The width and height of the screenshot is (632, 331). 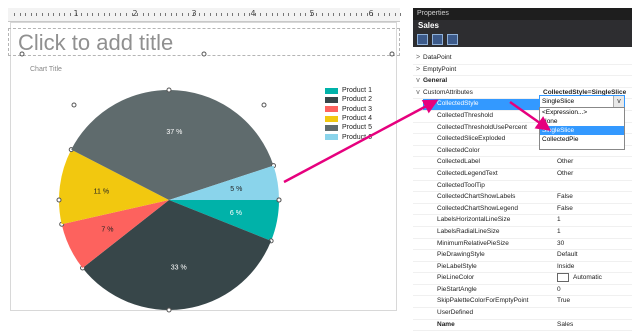 I want to click on property-row: CollectedLabel Other, so click(x=522, y=163).